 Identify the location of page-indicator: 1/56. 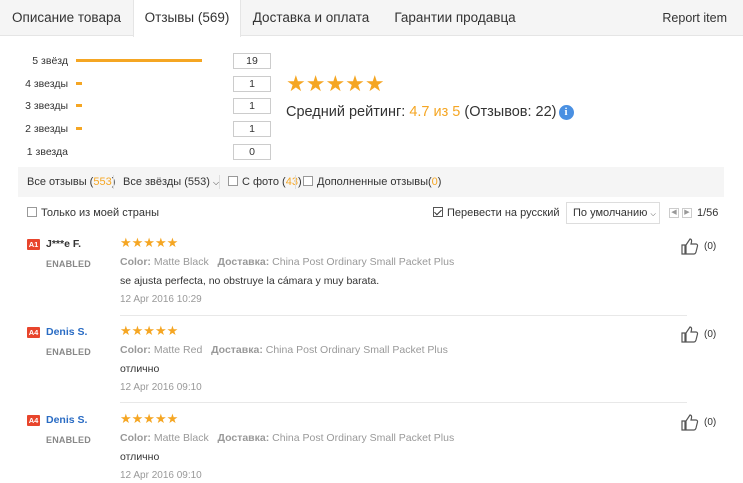
(708, 213).